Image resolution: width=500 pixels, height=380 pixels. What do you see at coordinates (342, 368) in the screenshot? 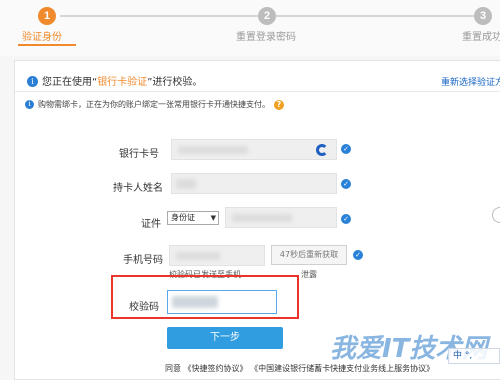
I see `agreement-link-bank-service: 《中国建设银行储蓄卡快捷支付业务线上服务协议》` at bounding box center [342, 368].